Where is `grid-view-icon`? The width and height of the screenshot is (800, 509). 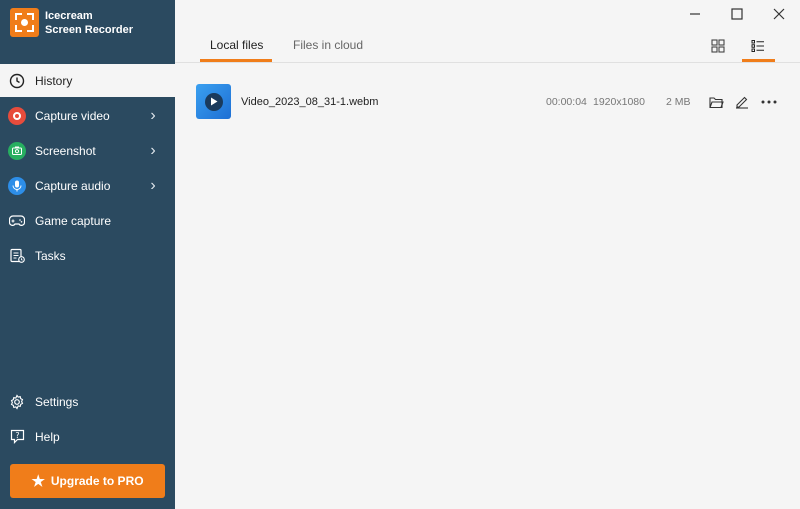
grid-view-icon is located at coordinates (718, 46).